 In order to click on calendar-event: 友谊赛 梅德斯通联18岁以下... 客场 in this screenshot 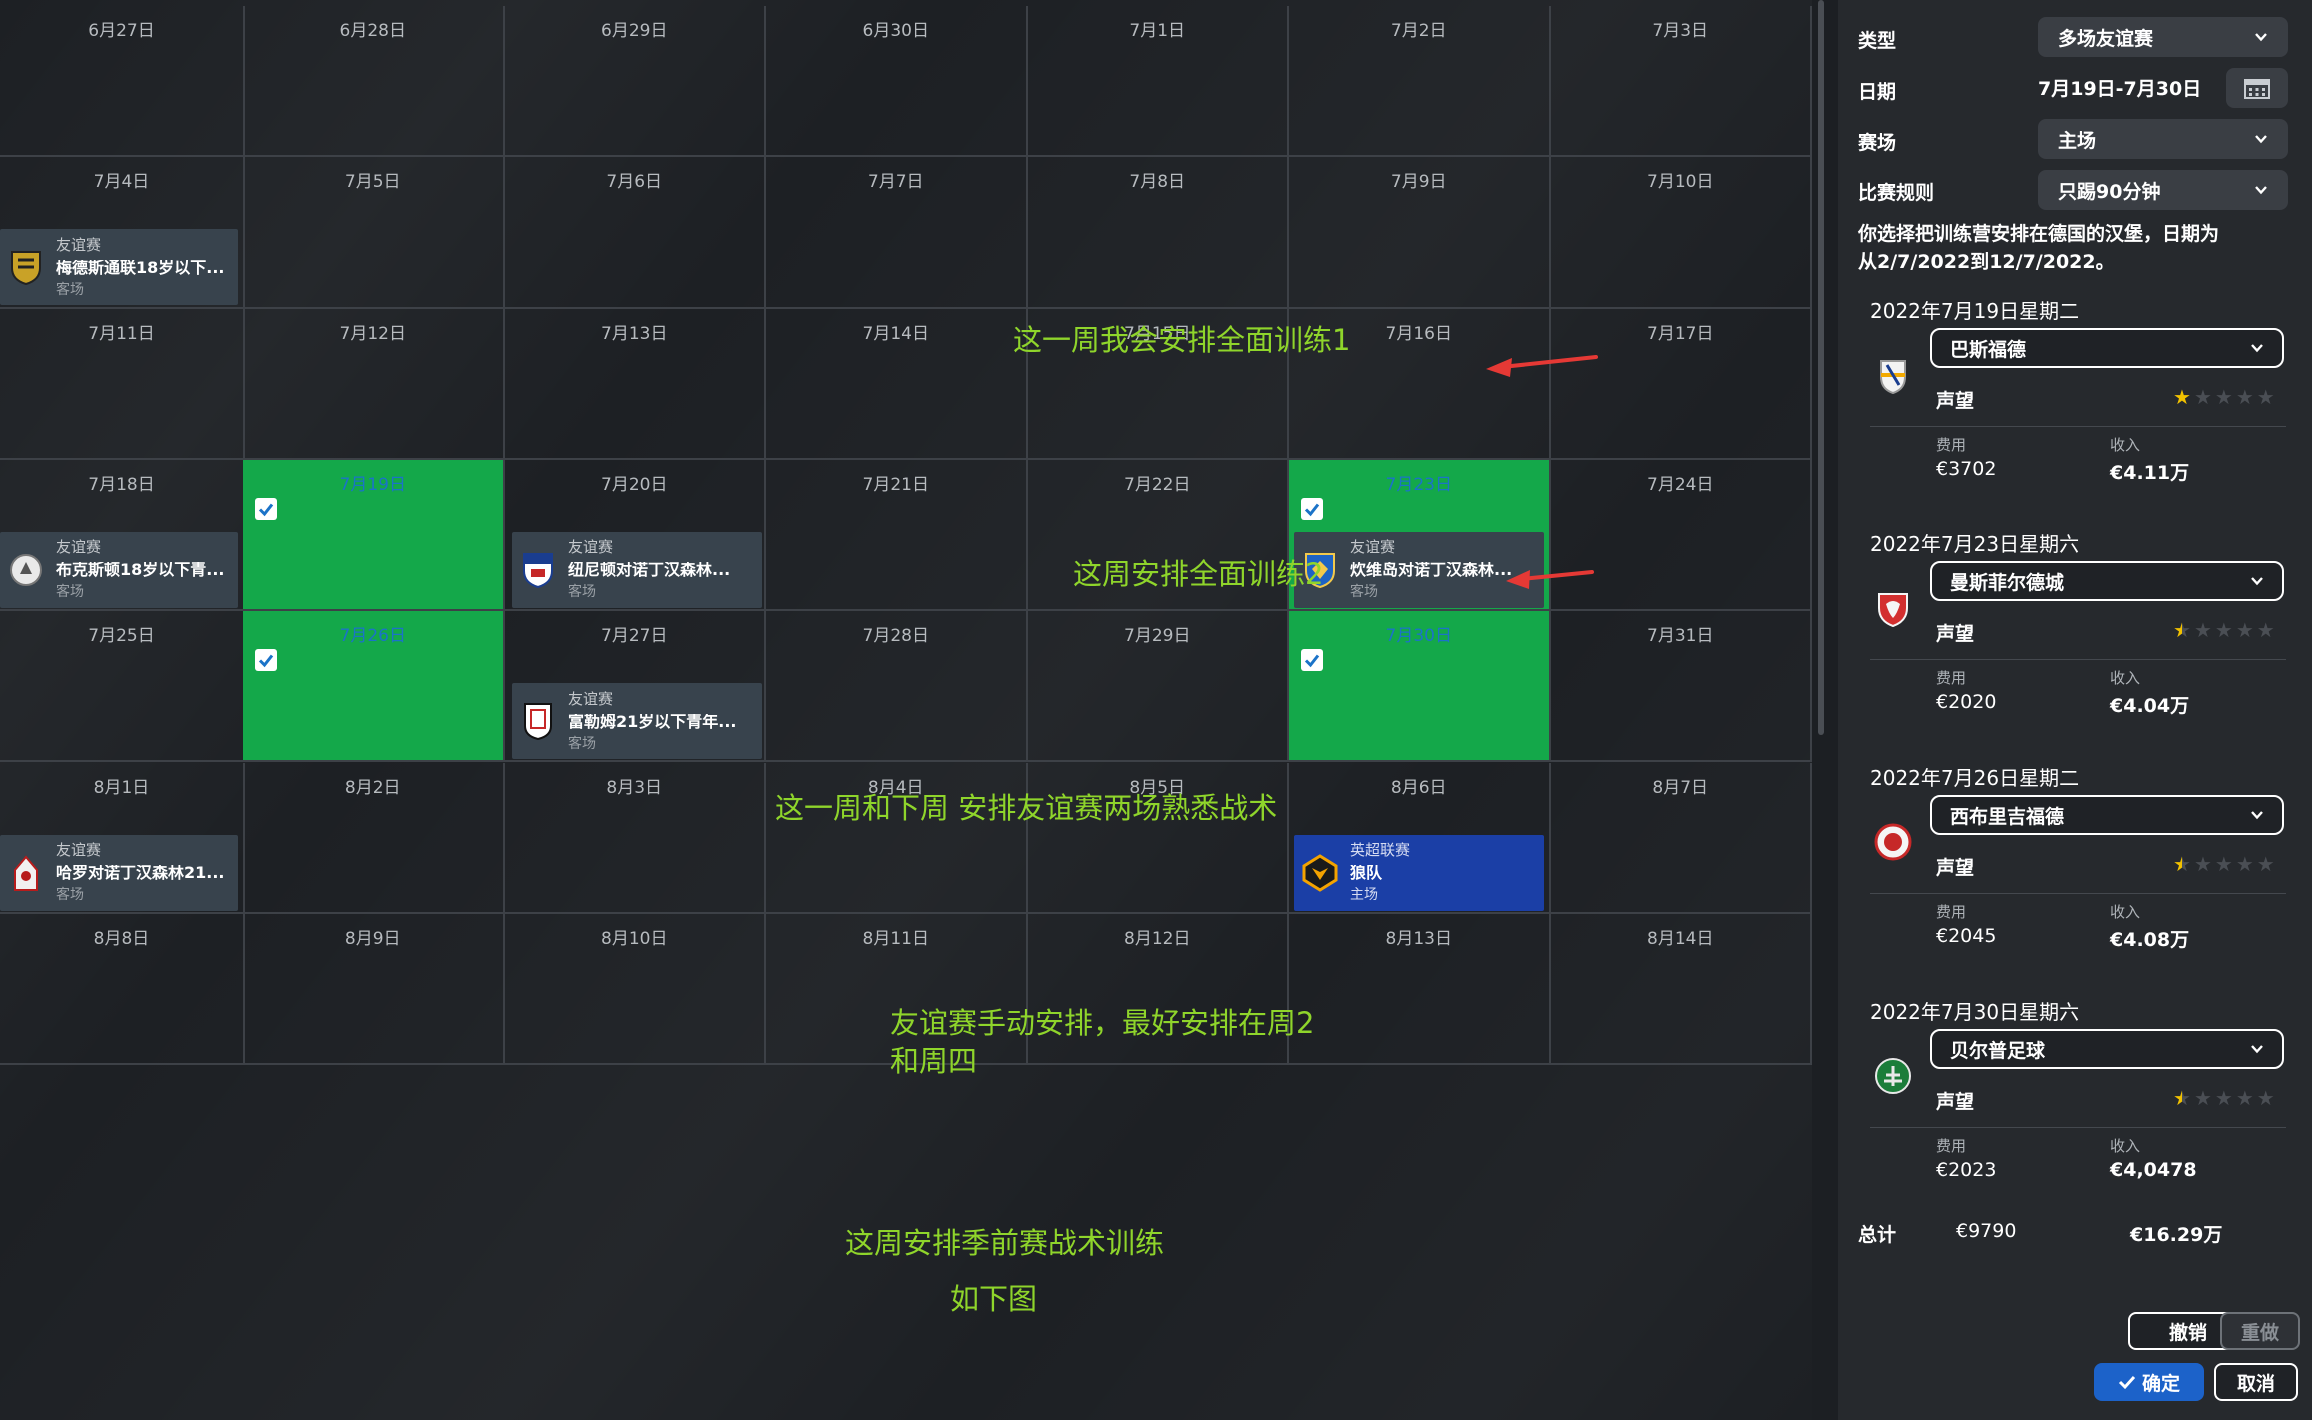, I will do `click(119, 267)`.